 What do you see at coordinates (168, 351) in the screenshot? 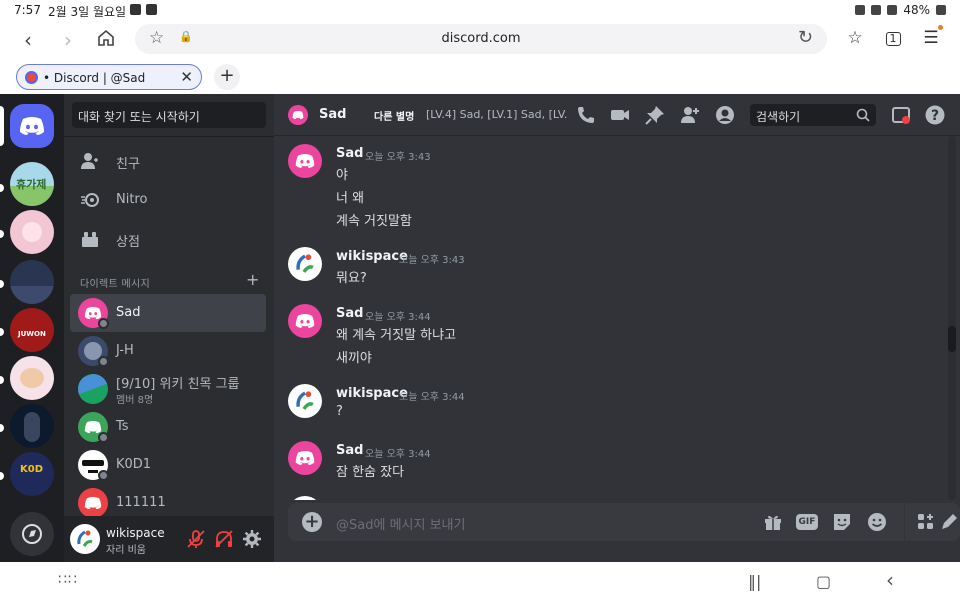
I see `dm-item-jh: J-H` at bounding box center [168, 351].